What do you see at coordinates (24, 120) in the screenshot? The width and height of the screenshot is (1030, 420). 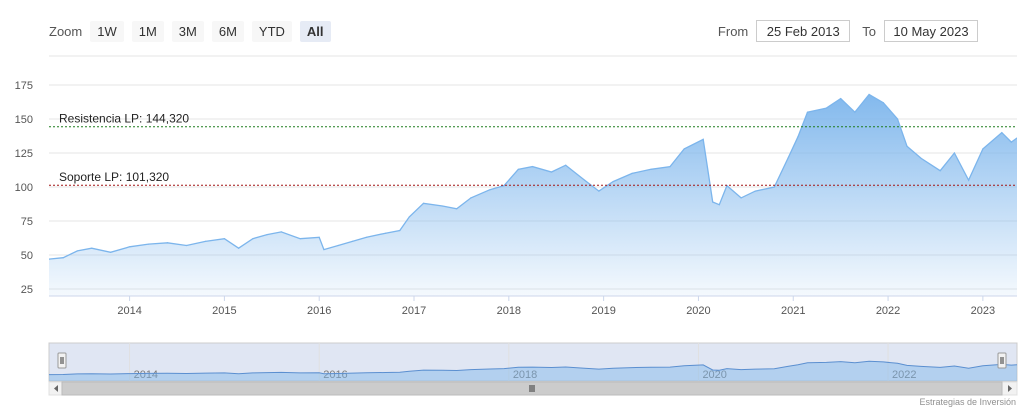 I see `y-tick-label: 150` at bounding box center [24, 120].